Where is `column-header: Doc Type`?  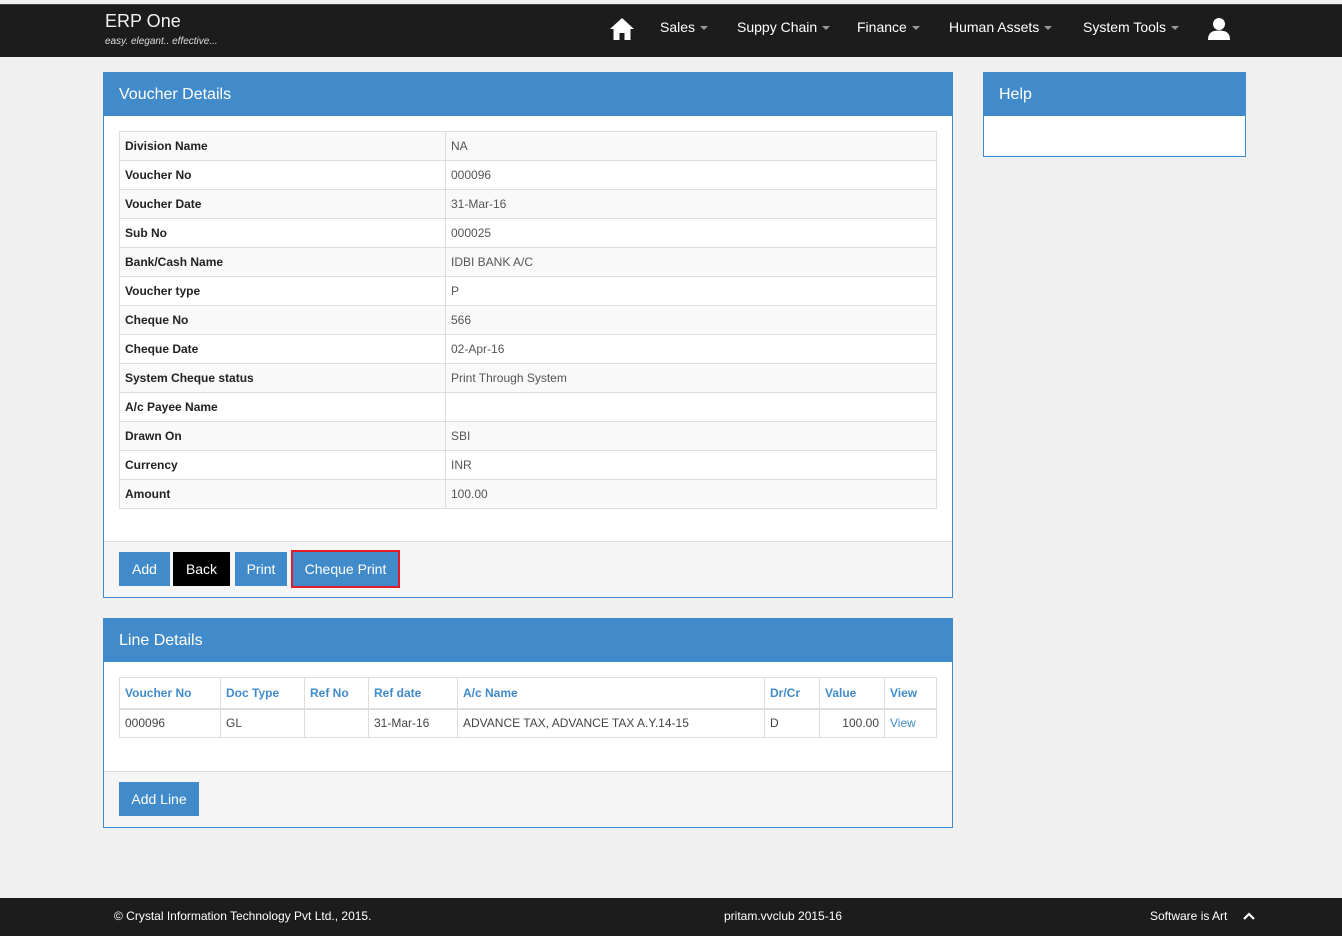
column-header: Doc Type is located at coordinates (262, 693).